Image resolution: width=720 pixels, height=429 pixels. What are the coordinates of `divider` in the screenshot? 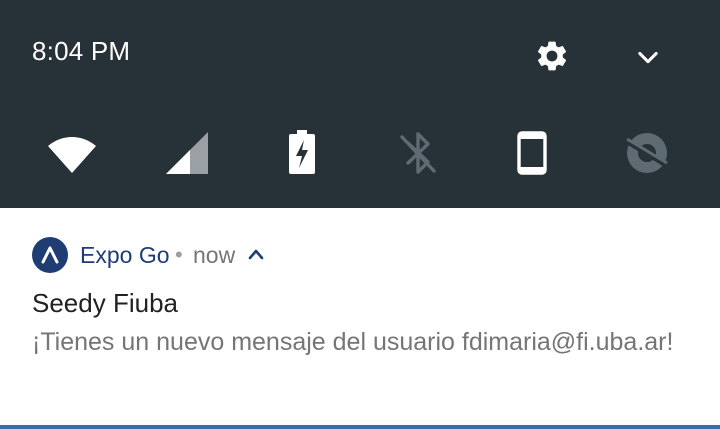 It's located at (360, 427).